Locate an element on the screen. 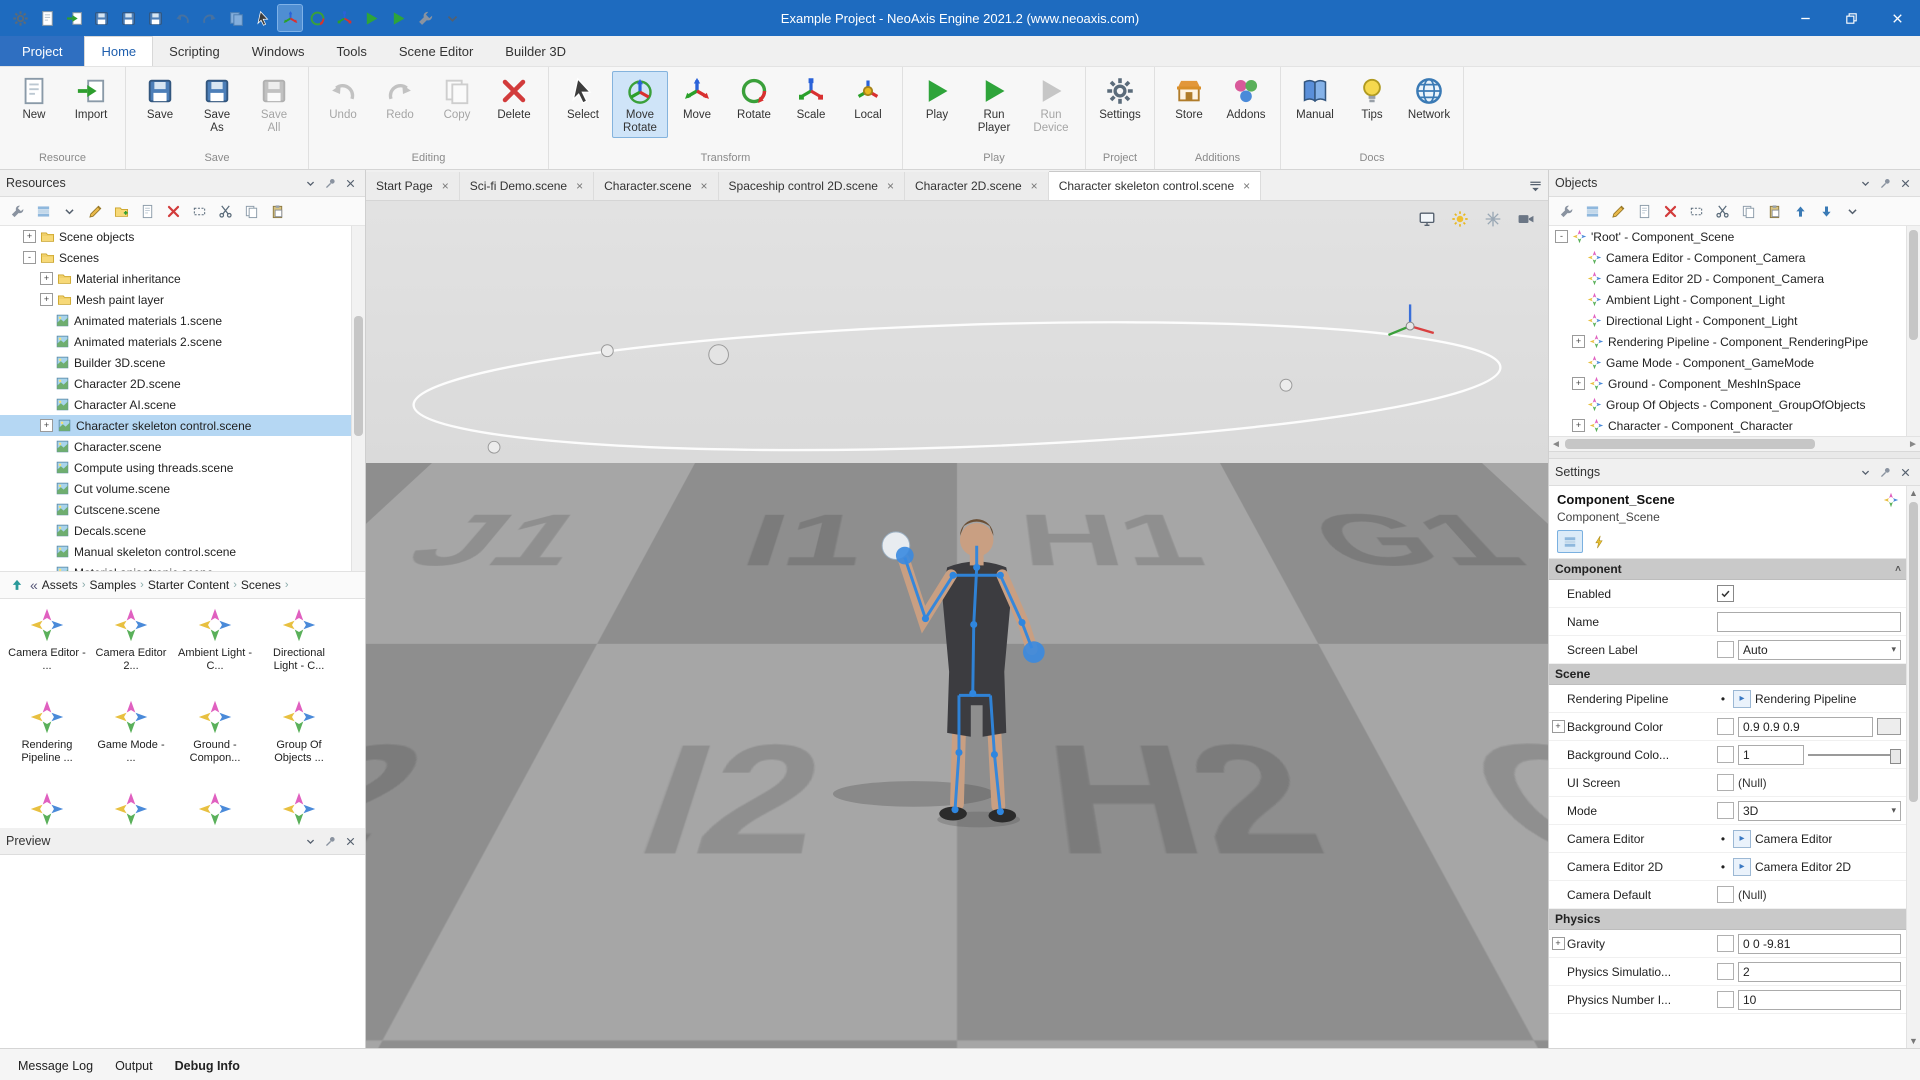 The height and width of the screenshot is (1080, 1920). arrowup-button is located at coordinates (1800, 211).